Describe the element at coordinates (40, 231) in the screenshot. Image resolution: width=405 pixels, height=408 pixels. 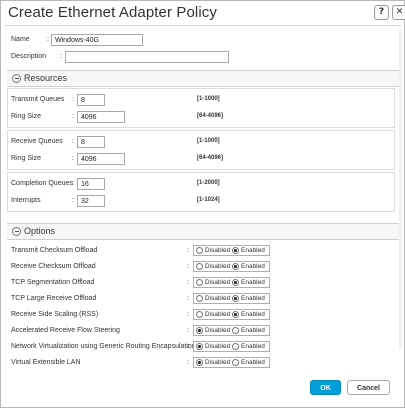
I see `options-title: Options` at that location.